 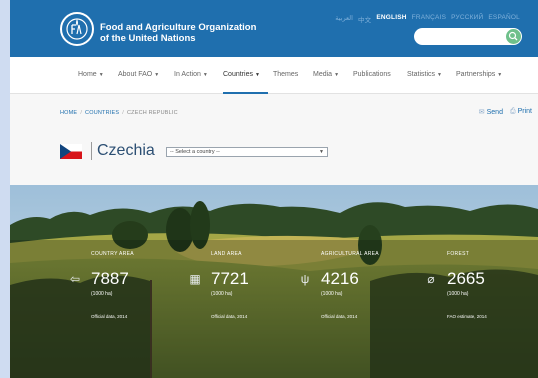 I want to click on breadcrumb: HOME / COUNTRIES / CZECH REPUBLIC, so click(x=119, y=113).